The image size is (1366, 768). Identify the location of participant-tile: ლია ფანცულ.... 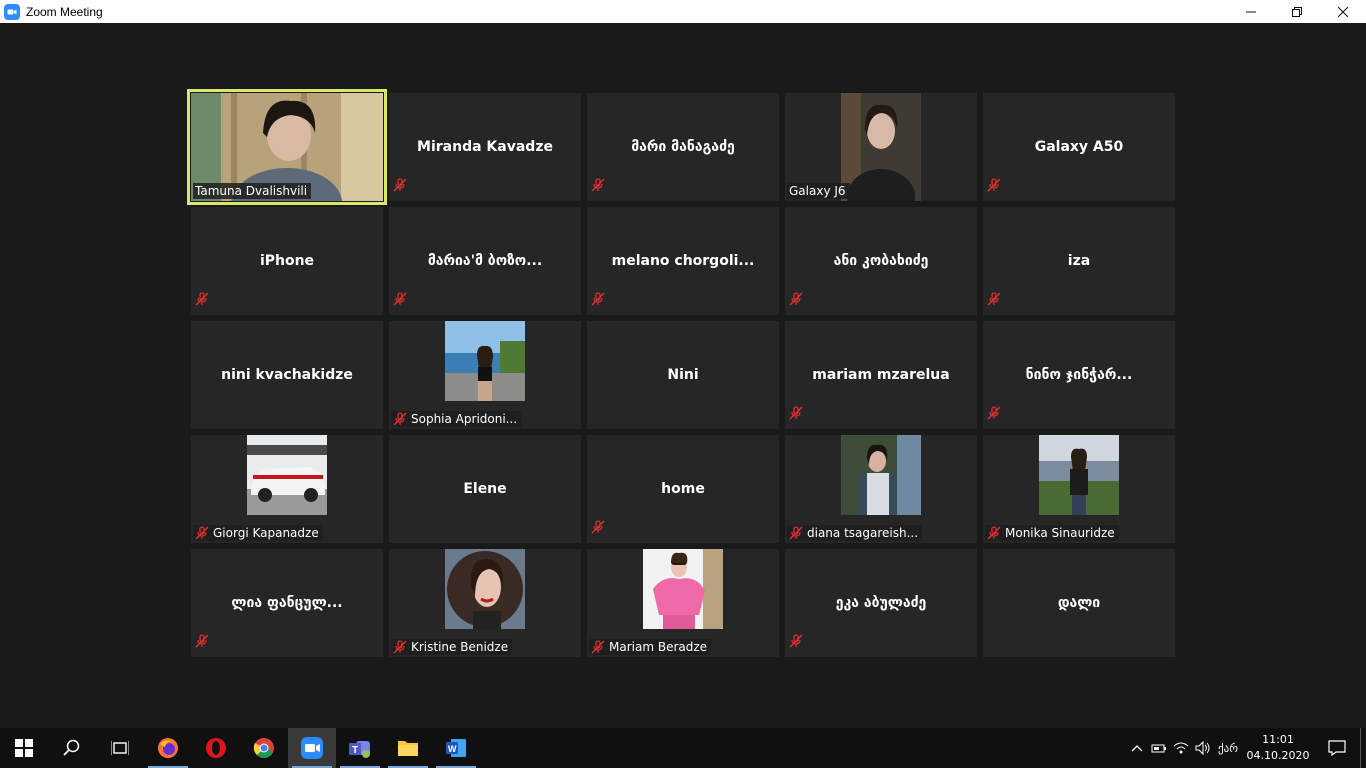
(287, 603).